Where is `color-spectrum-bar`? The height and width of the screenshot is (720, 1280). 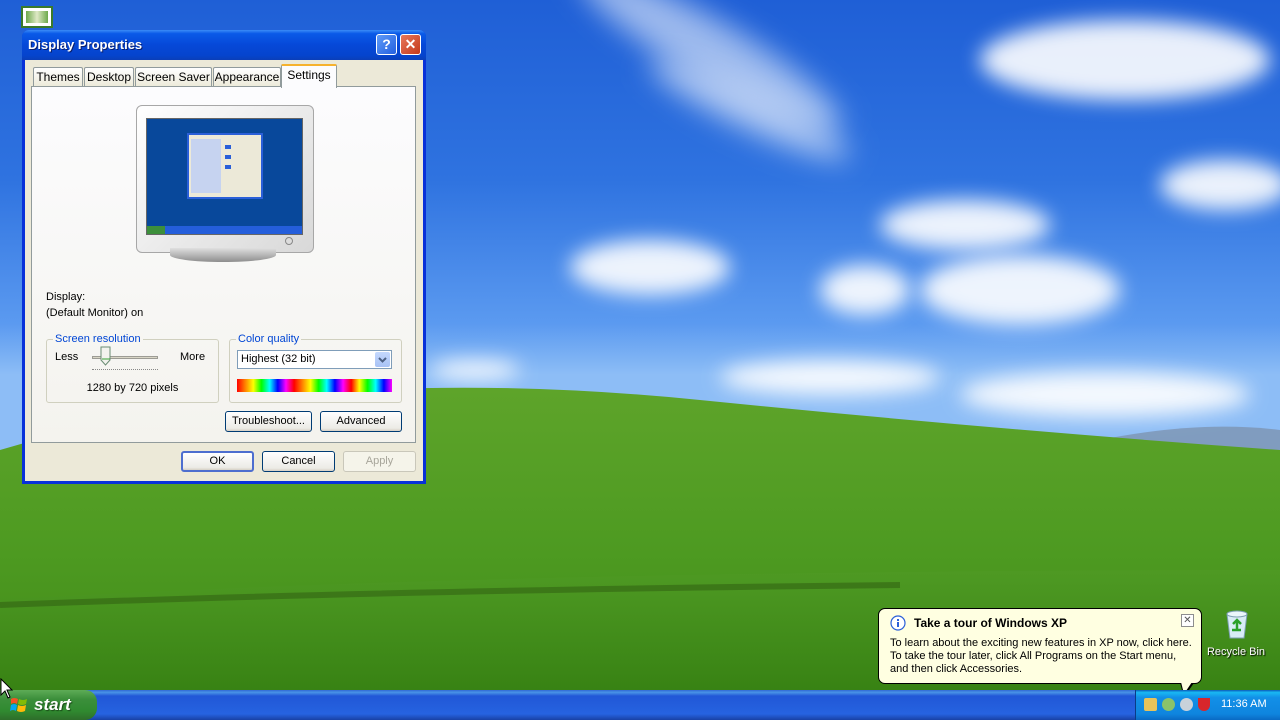
color-spectrum-bar is located at coordinates (314, 385).